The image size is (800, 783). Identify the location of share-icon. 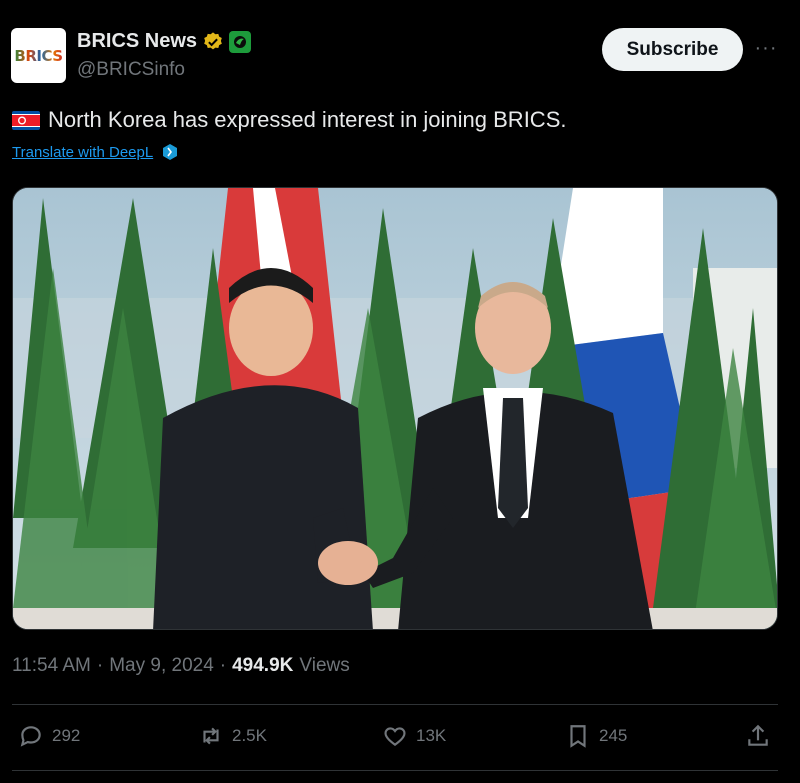
(758, 735).